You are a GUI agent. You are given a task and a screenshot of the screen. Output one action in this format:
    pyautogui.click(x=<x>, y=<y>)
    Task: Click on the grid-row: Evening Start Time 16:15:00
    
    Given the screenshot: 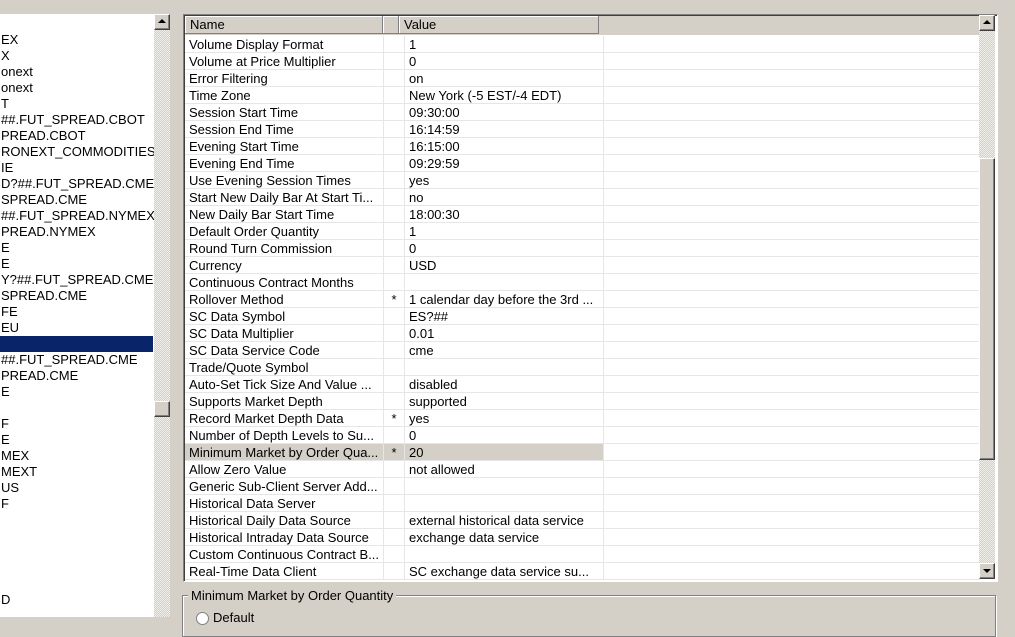 What is the action you would take?
    pyautogui.click(x=582, y=146)
    